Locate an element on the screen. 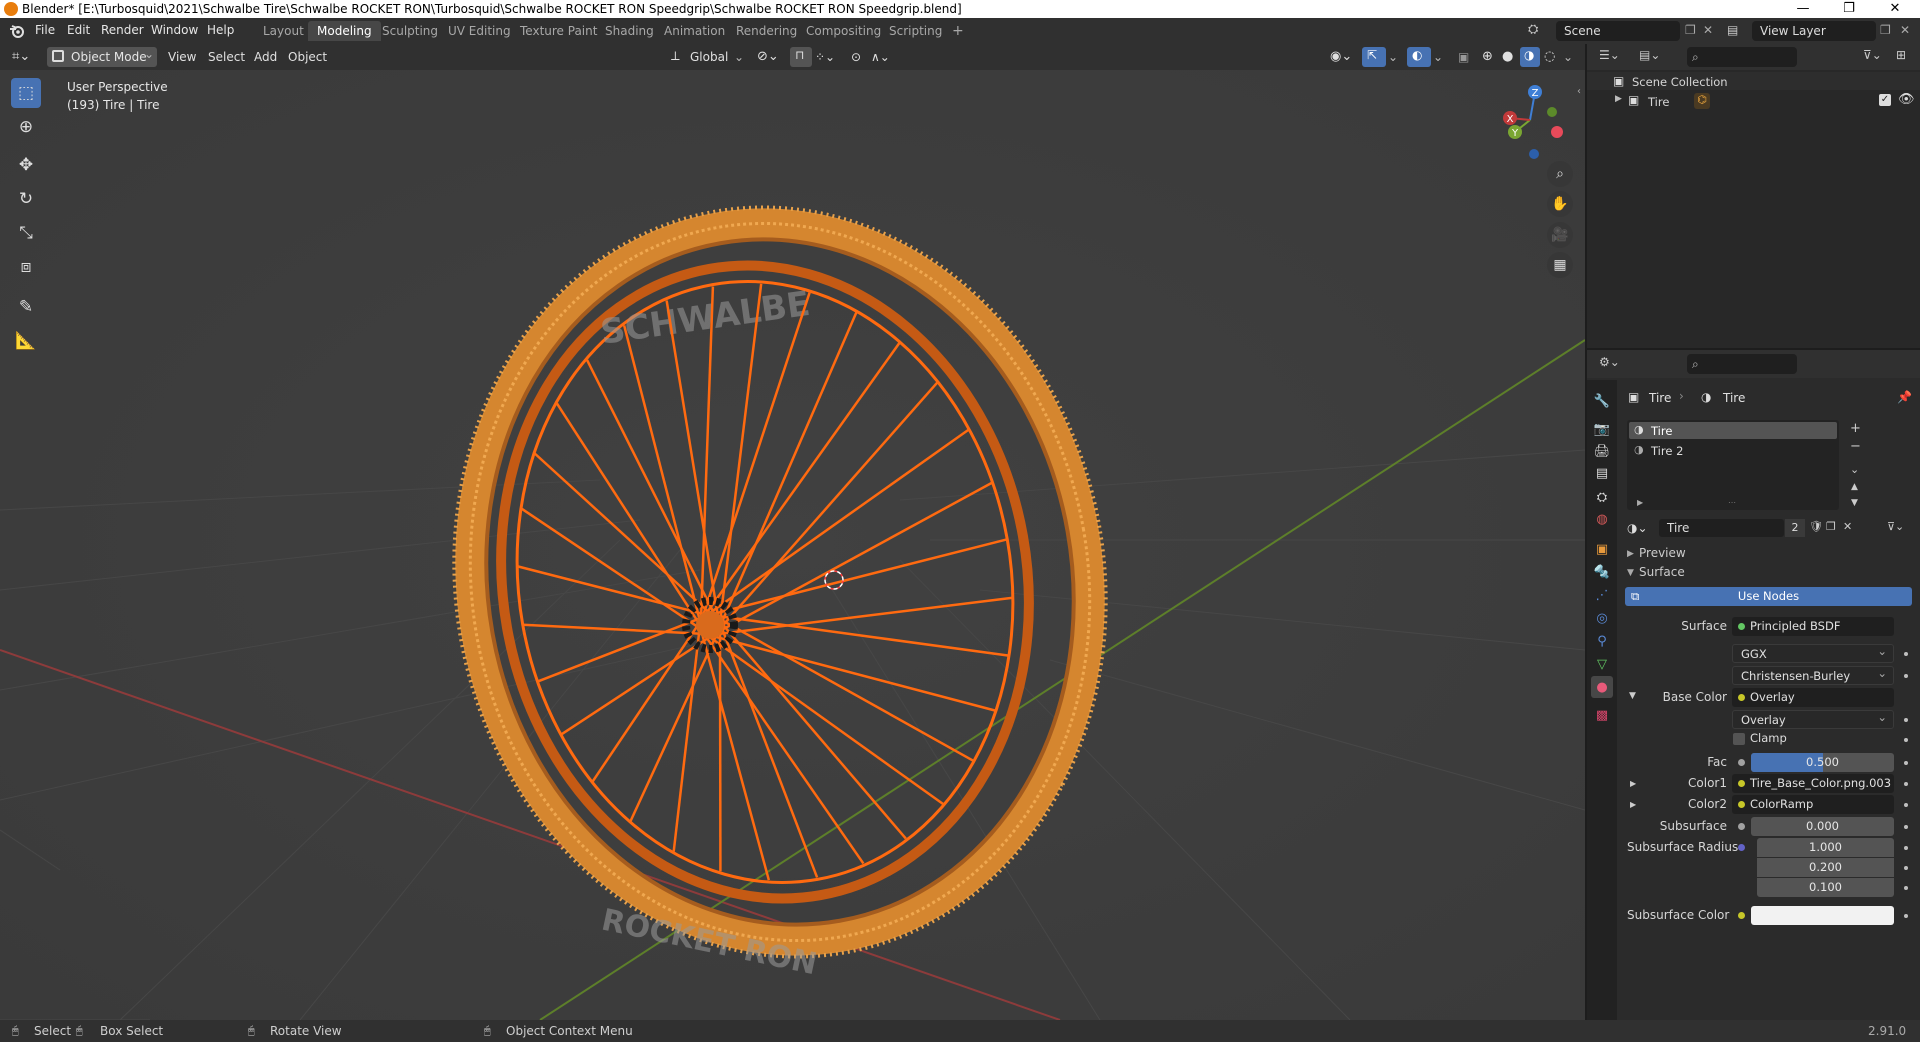 Image resolution: width=1920 pixels, height=1042 pixels. visibility-icon: ◉⌄ is located at coordinates (1341, 57).